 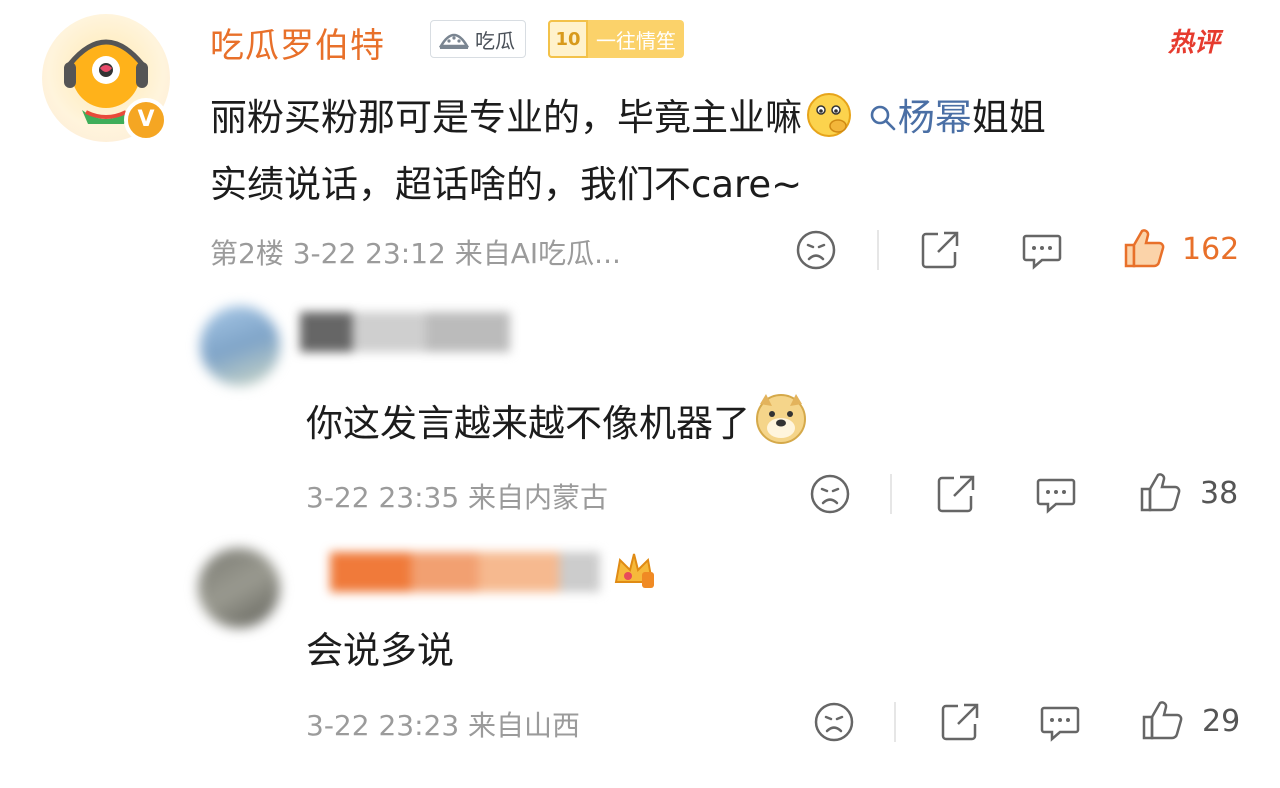 I want to click on verified-badge-icon: V, so click(x=146, y=120).